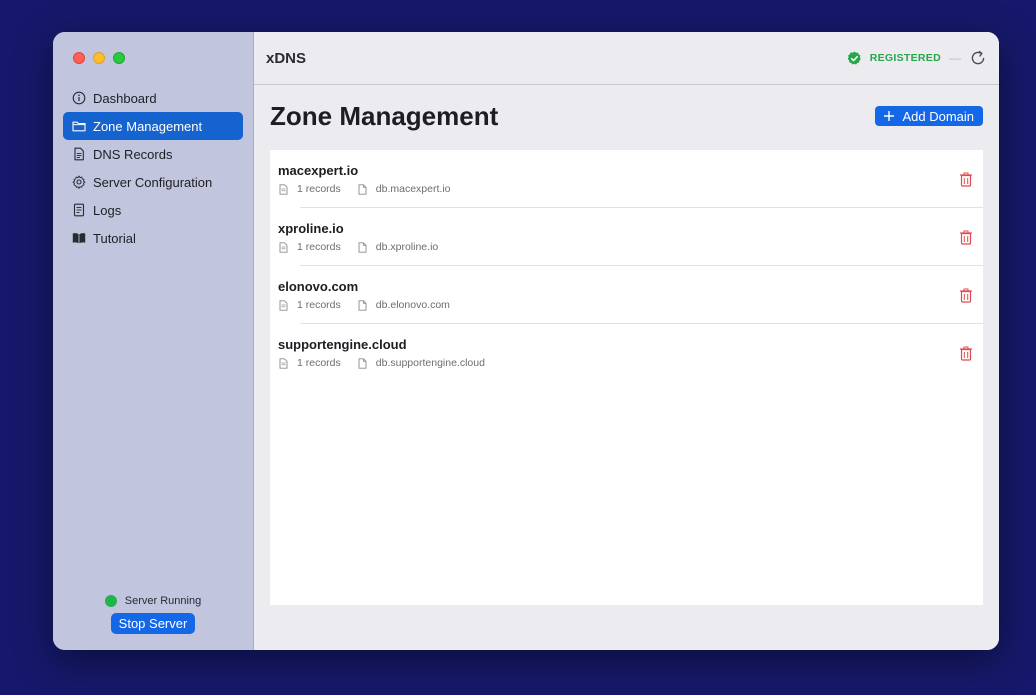 This screenshot has width=1036, height=695. I want to click on folder-icon, so click(79, 126).